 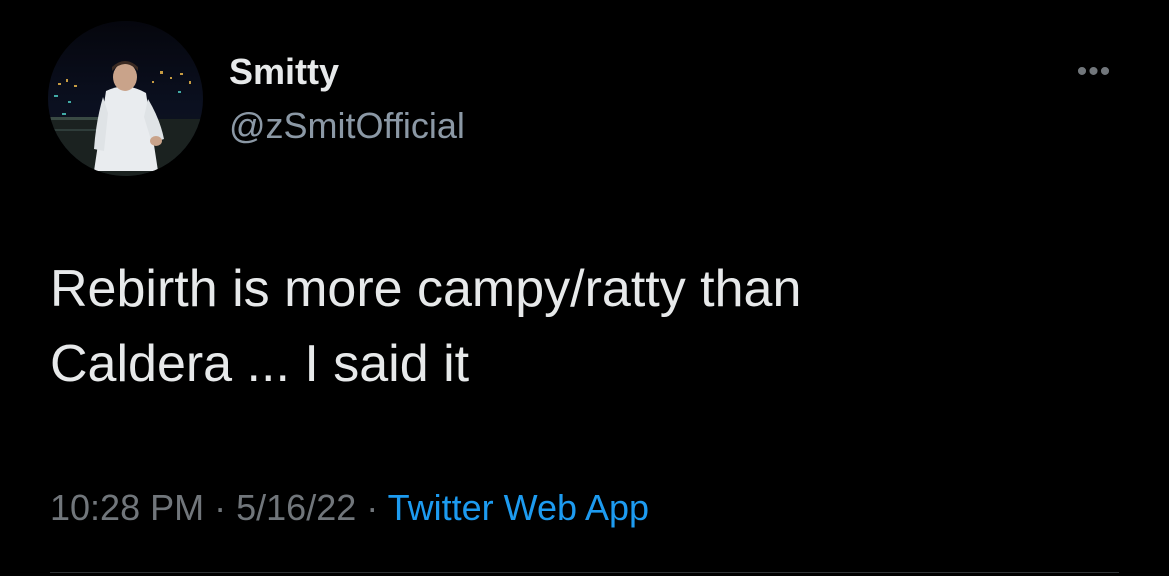 I want to click on more-horizontal-icon: •••, so click(x=1094, y=71).